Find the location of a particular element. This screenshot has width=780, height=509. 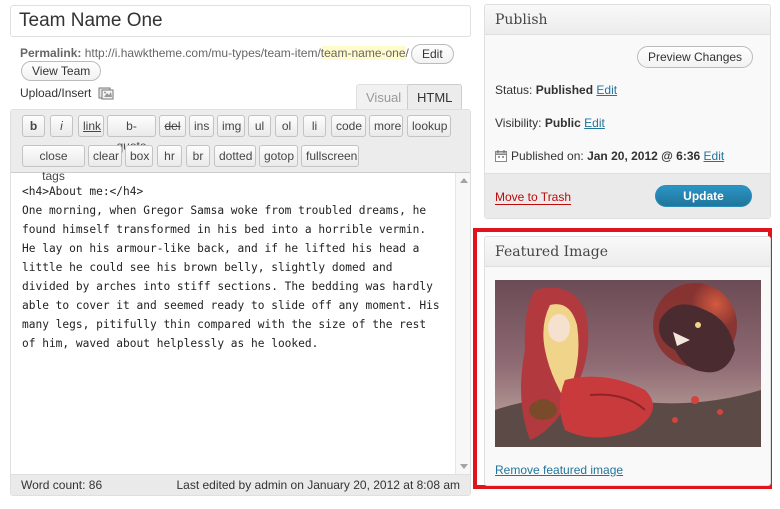

visibility-label: Visibility: is located at coordinates (518, 123).